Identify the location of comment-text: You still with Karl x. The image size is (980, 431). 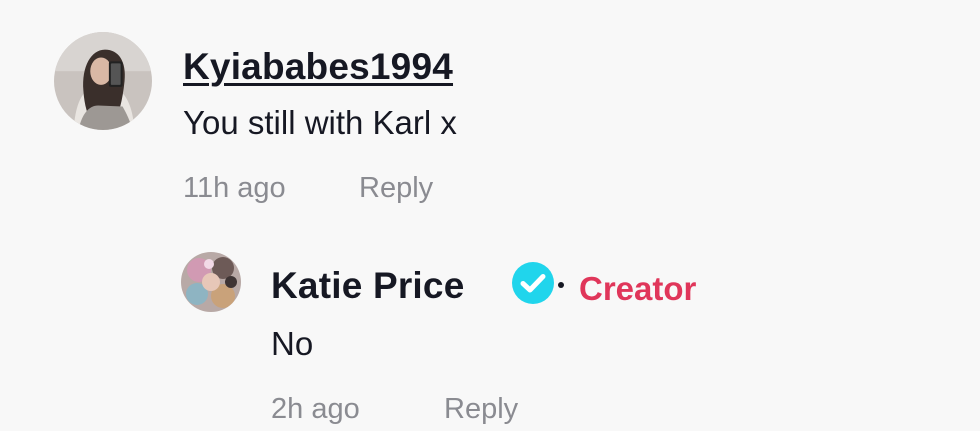
(320, 122).